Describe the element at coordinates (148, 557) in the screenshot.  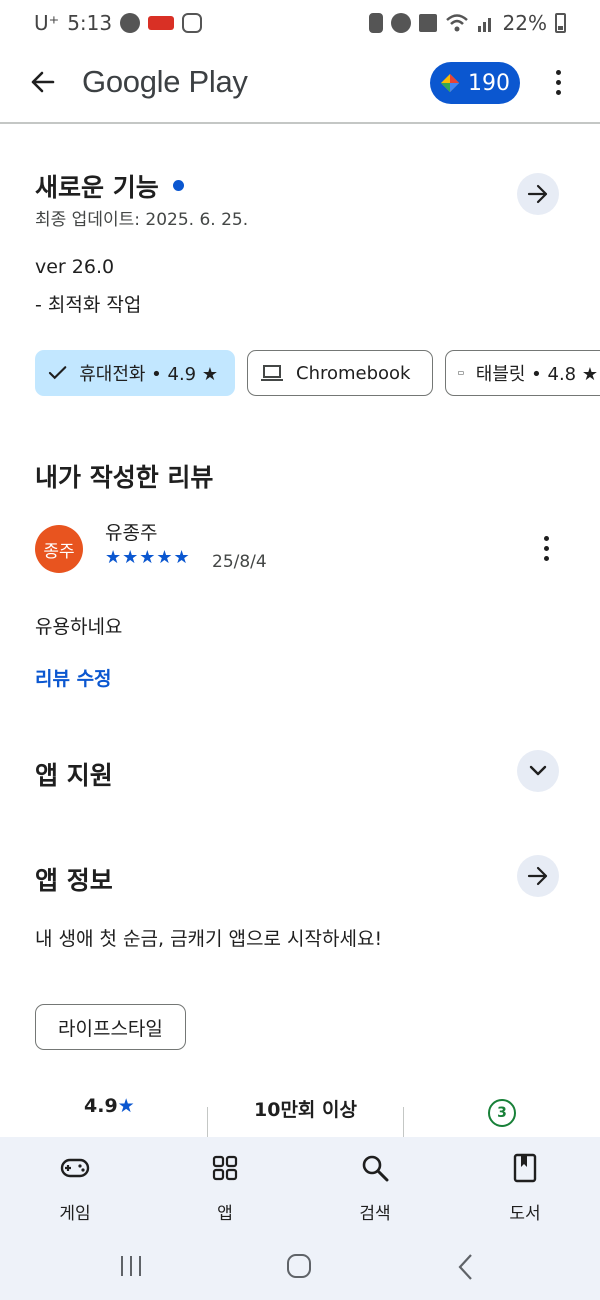
I see `review-stars: ★★★★★` at that location.